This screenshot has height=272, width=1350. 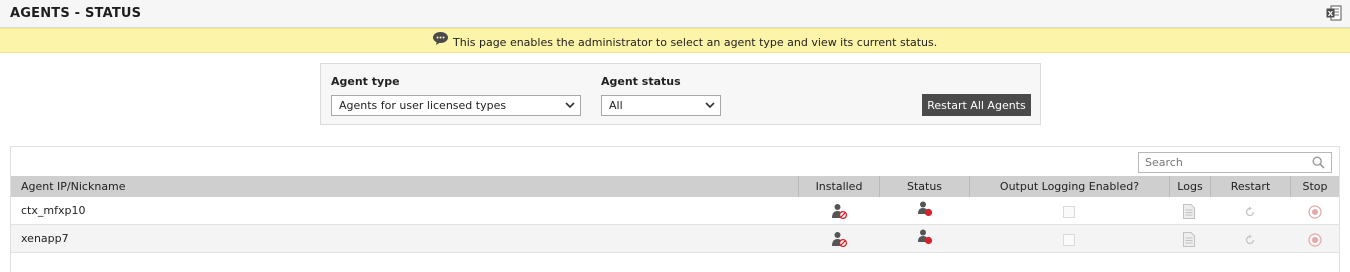 I want to click on table-row: xenapp7, so click(x=675, y=239).